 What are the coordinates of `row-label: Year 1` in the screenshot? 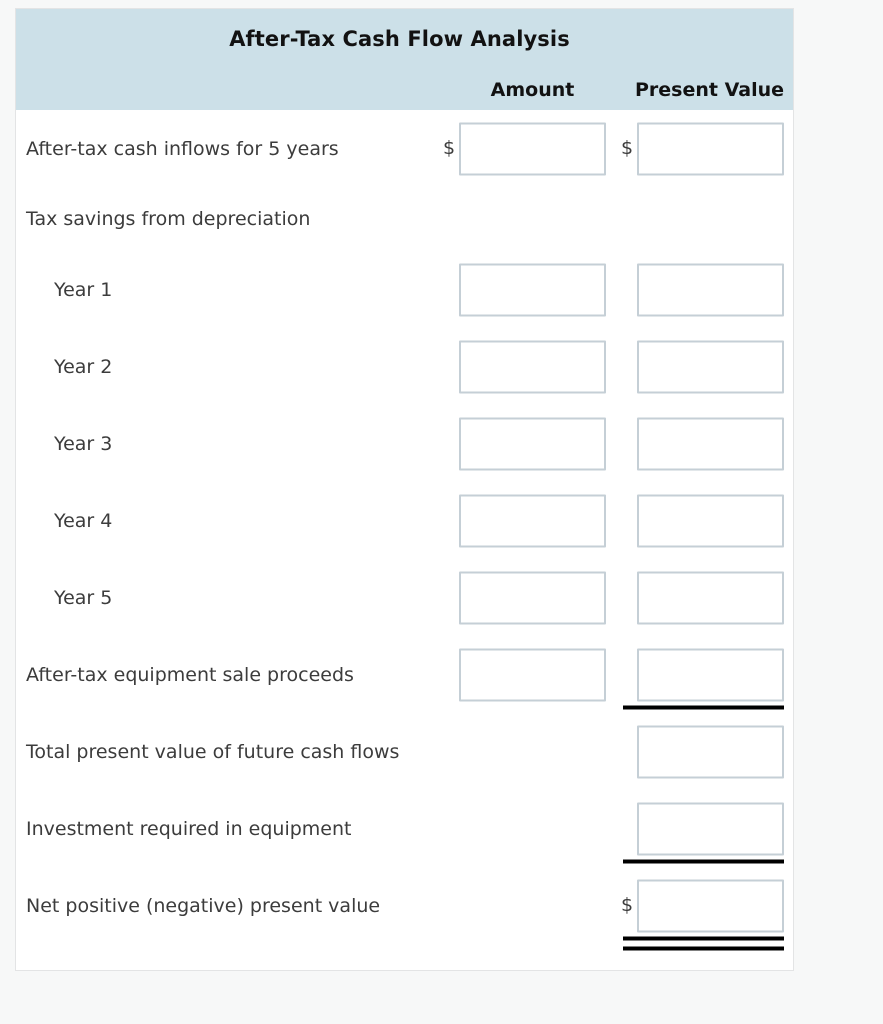 It's located at (83, 289).